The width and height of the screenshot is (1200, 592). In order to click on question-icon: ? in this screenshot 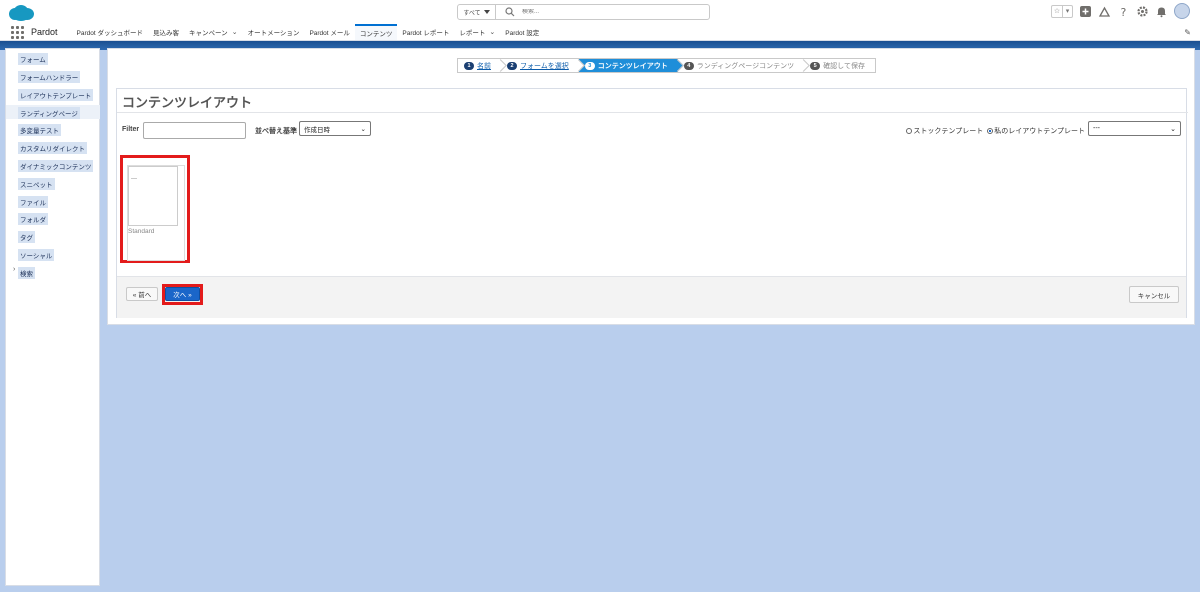, I will do `click(1123, 11)`.